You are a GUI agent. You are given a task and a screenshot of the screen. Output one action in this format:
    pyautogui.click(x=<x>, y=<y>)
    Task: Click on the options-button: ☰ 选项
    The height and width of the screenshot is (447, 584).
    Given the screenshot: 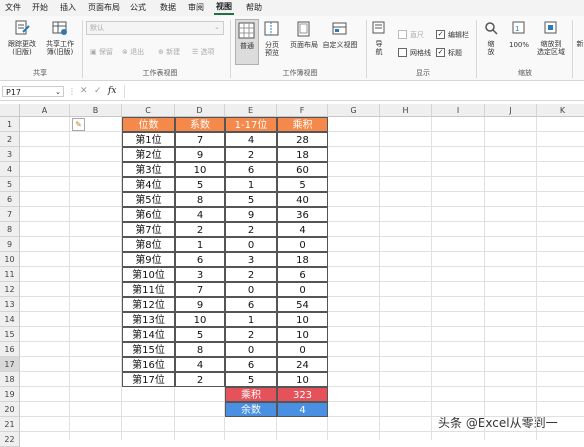 What is the action you would take?
    pyautogui.click(x=203, y=52)
    